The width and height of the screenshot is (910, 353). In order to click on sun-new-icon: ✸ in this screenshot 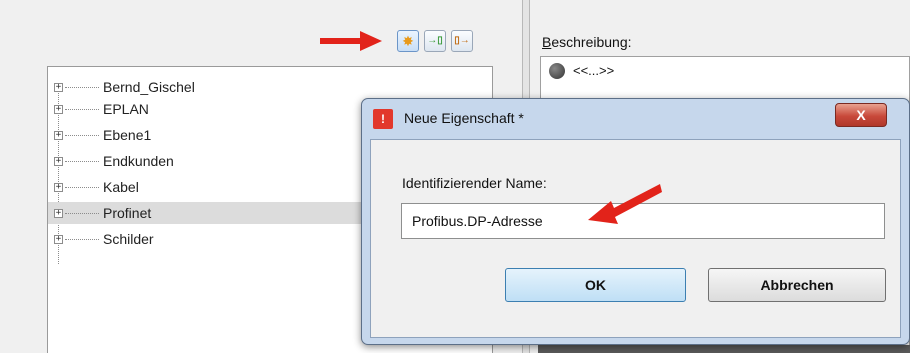, I will do `click(408, 41)`.